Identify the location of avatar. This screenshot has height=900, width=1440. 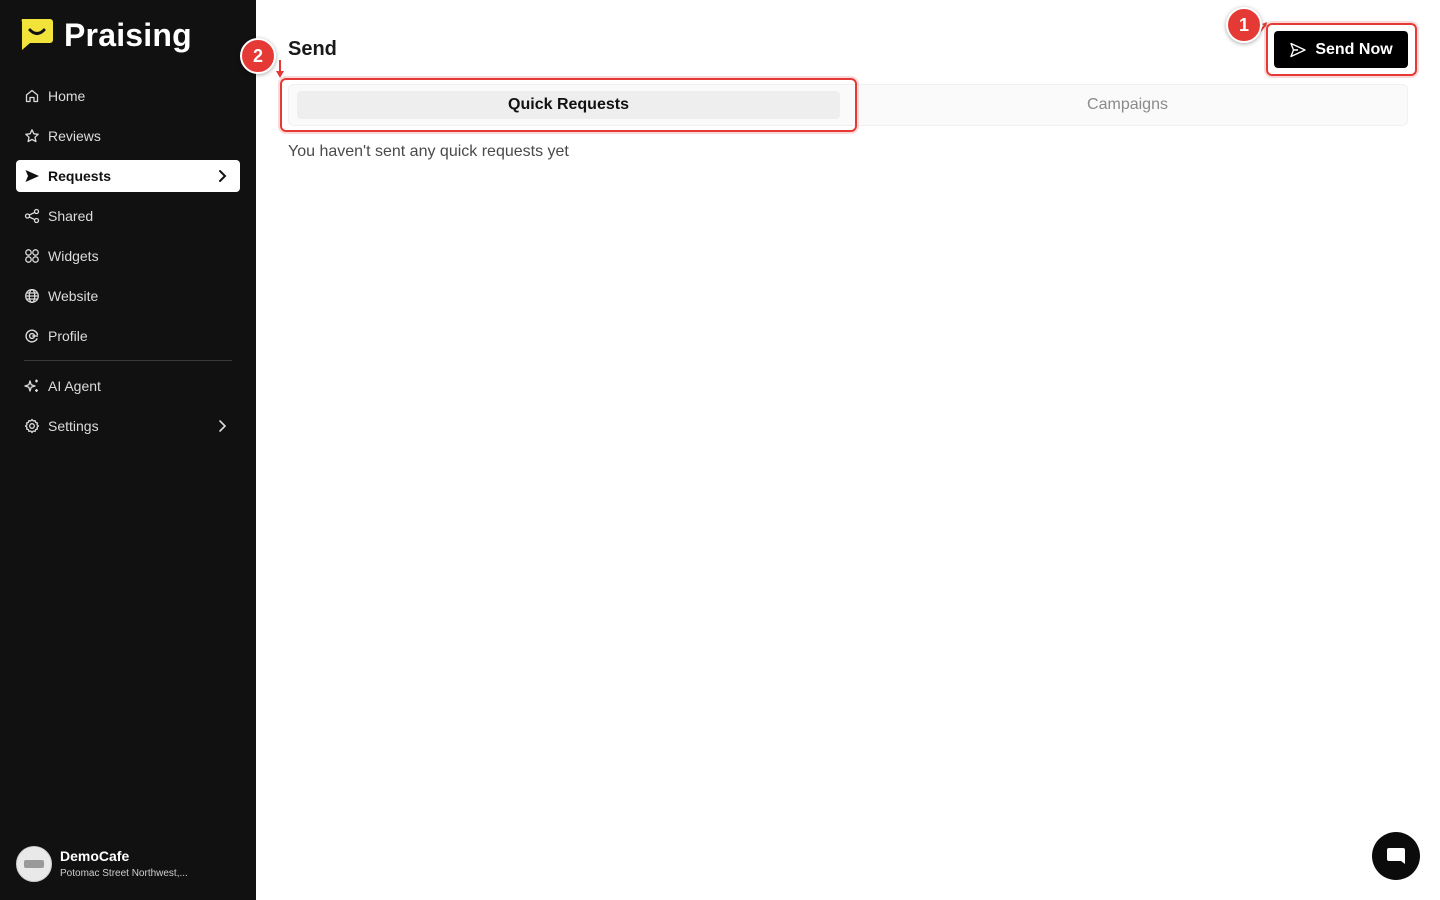
(34, 864).